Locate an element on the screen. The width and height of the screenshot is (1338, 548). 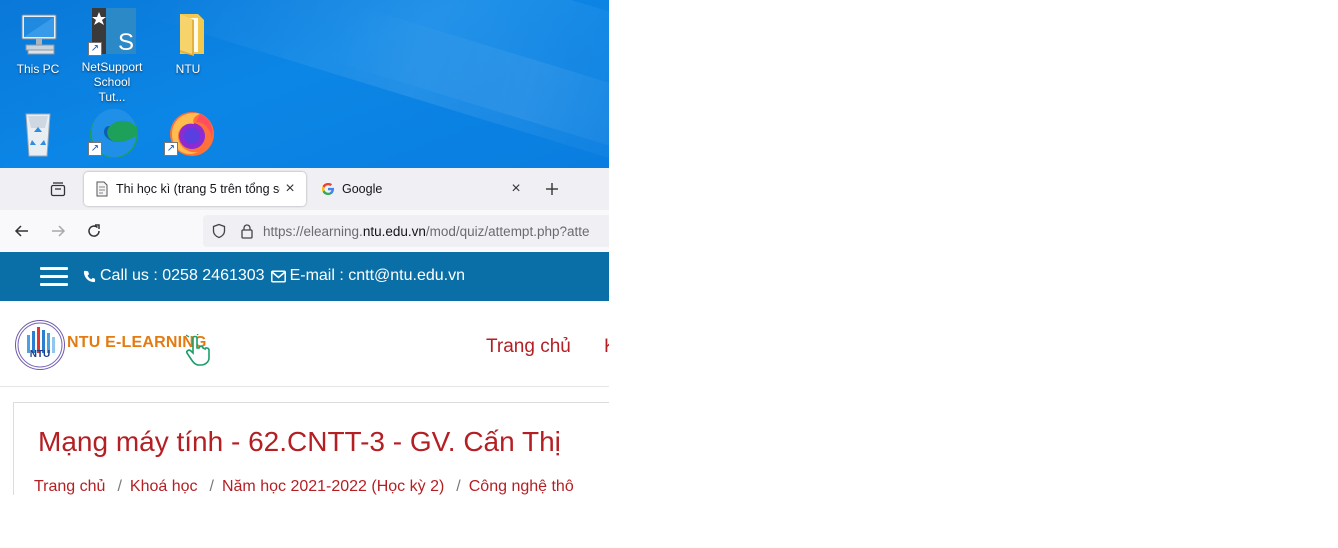
tab-title: Google is located at coordinates (362, 189).